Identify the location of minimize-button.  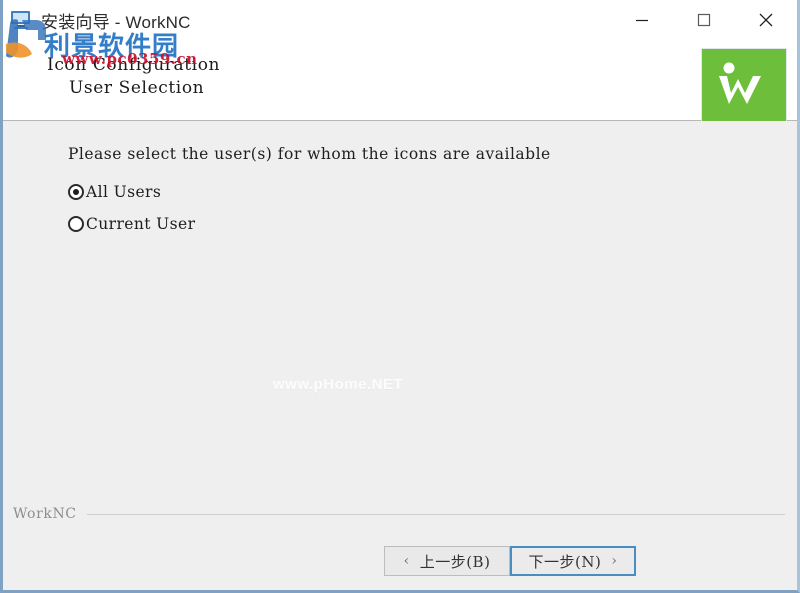
(642, 20).